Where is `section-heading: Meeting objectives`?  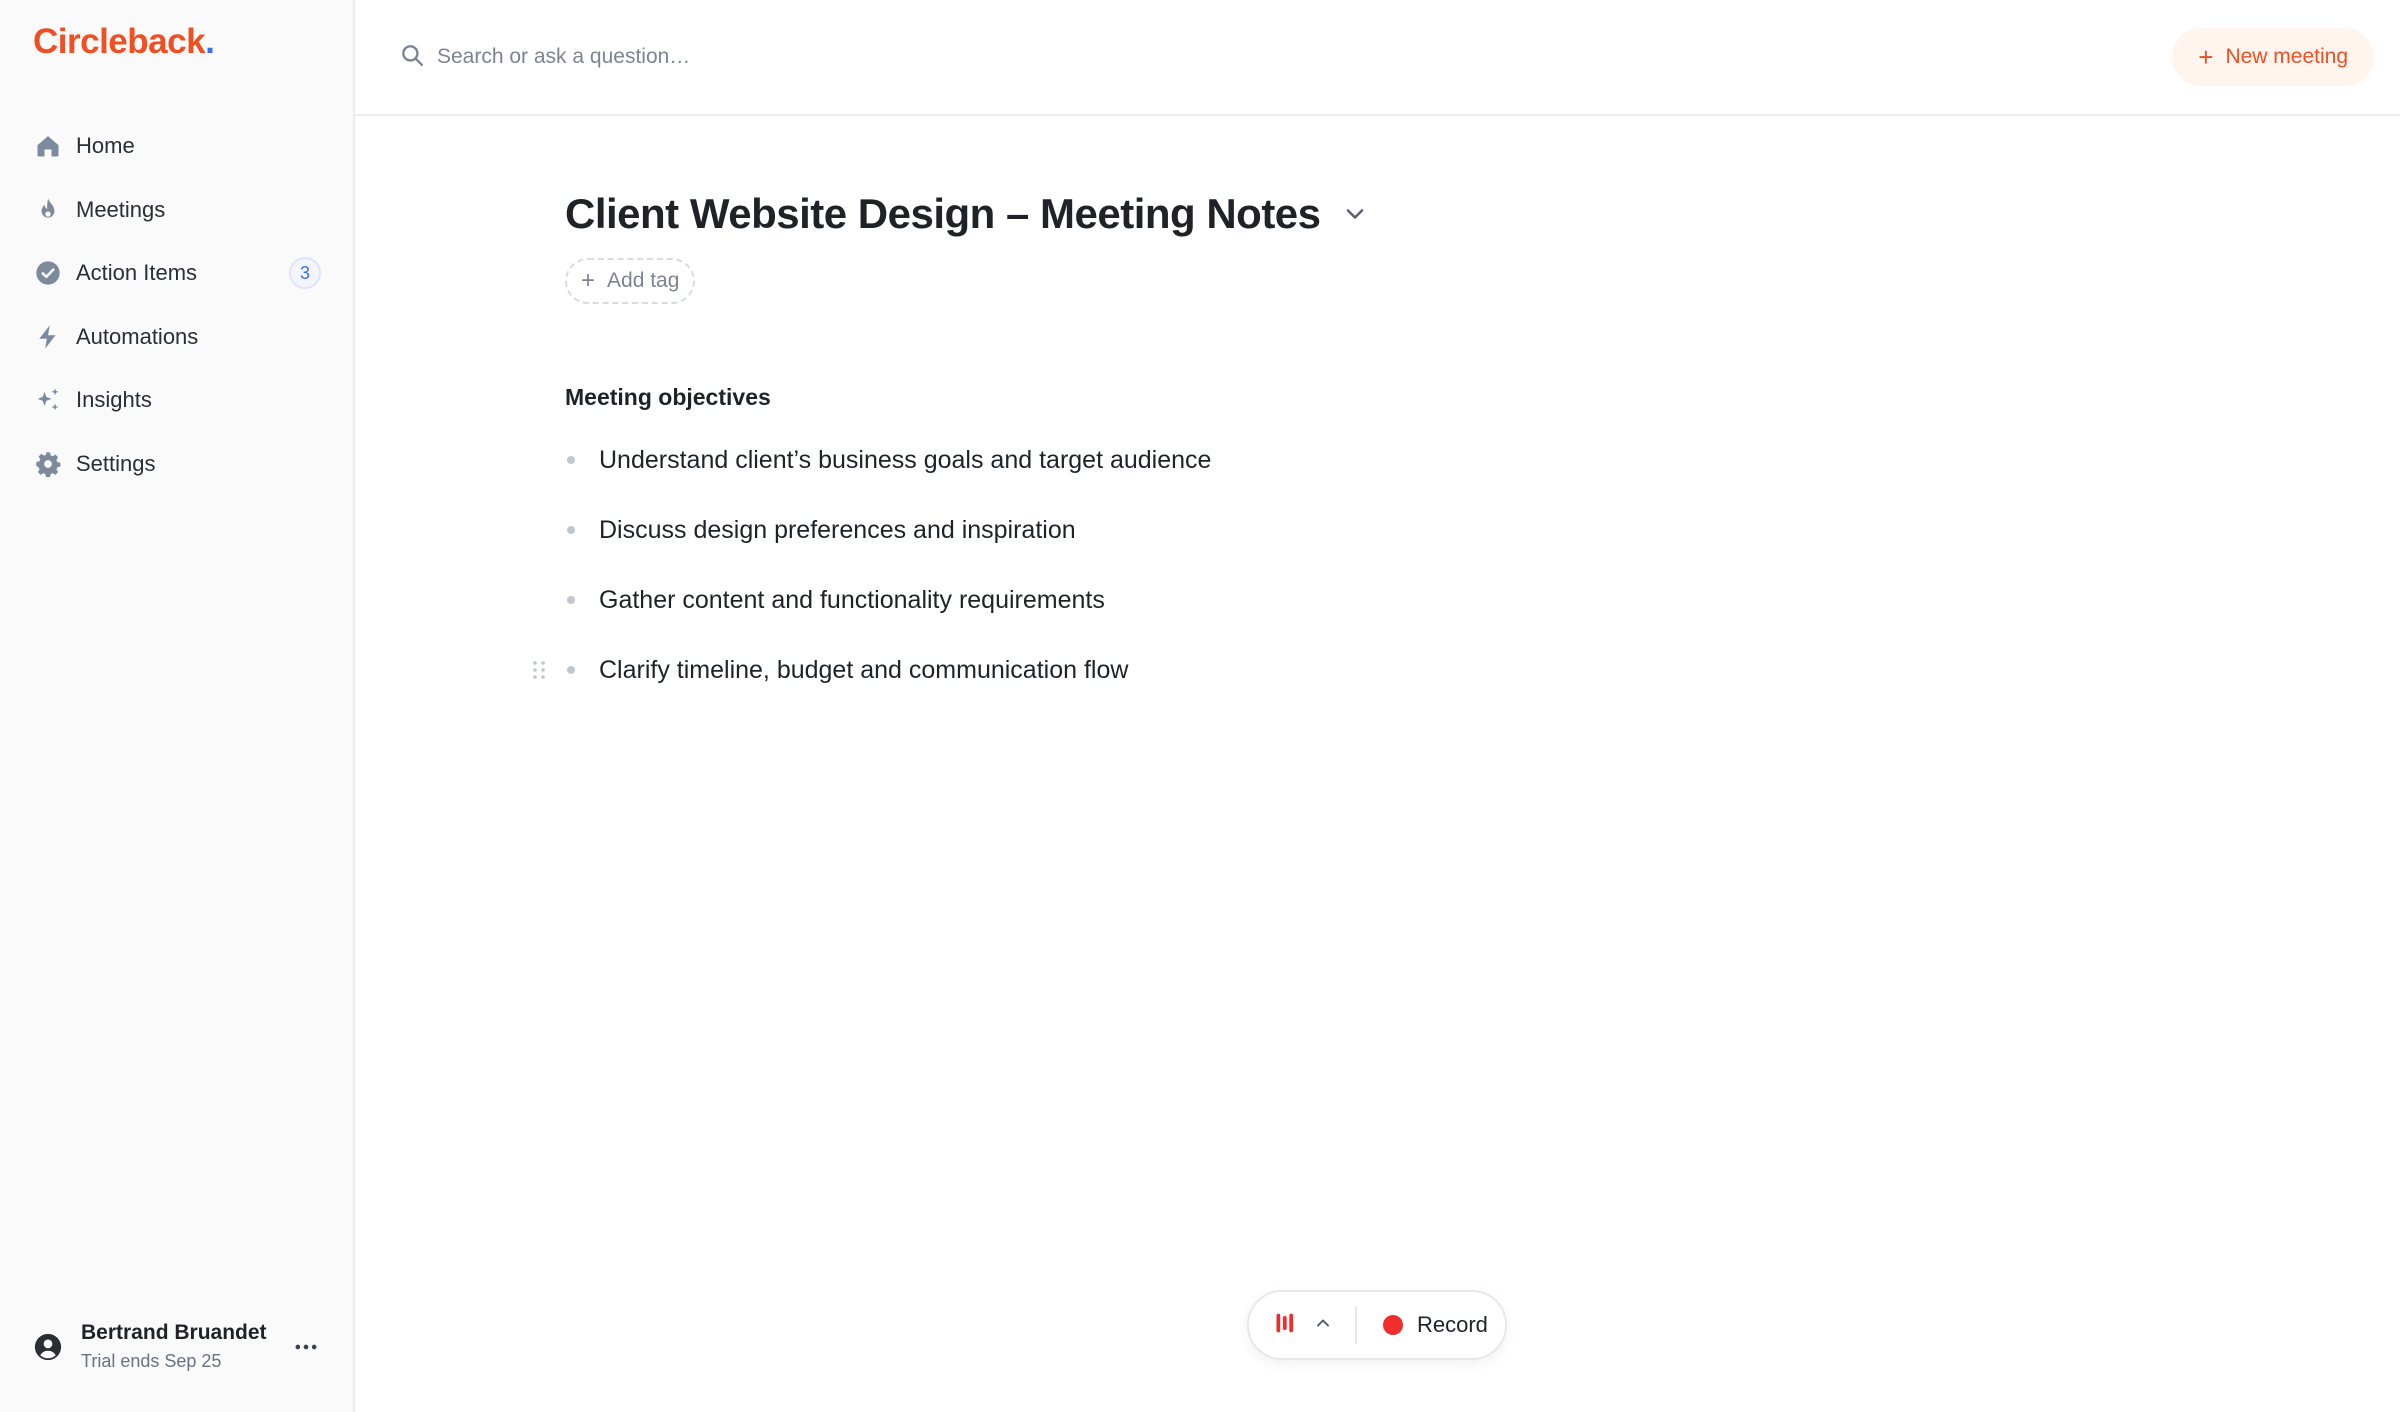 section-heading: Meeting objectives is located at coordinates (1165, 397).